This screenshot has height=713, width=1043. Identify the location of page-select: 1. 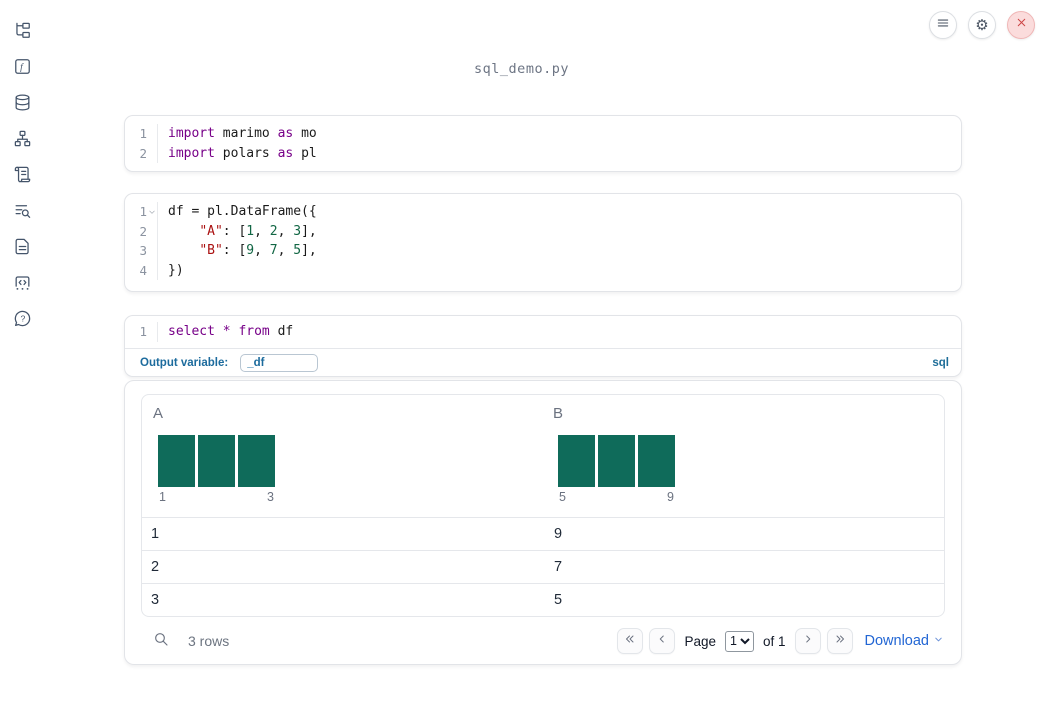
(739, 641).